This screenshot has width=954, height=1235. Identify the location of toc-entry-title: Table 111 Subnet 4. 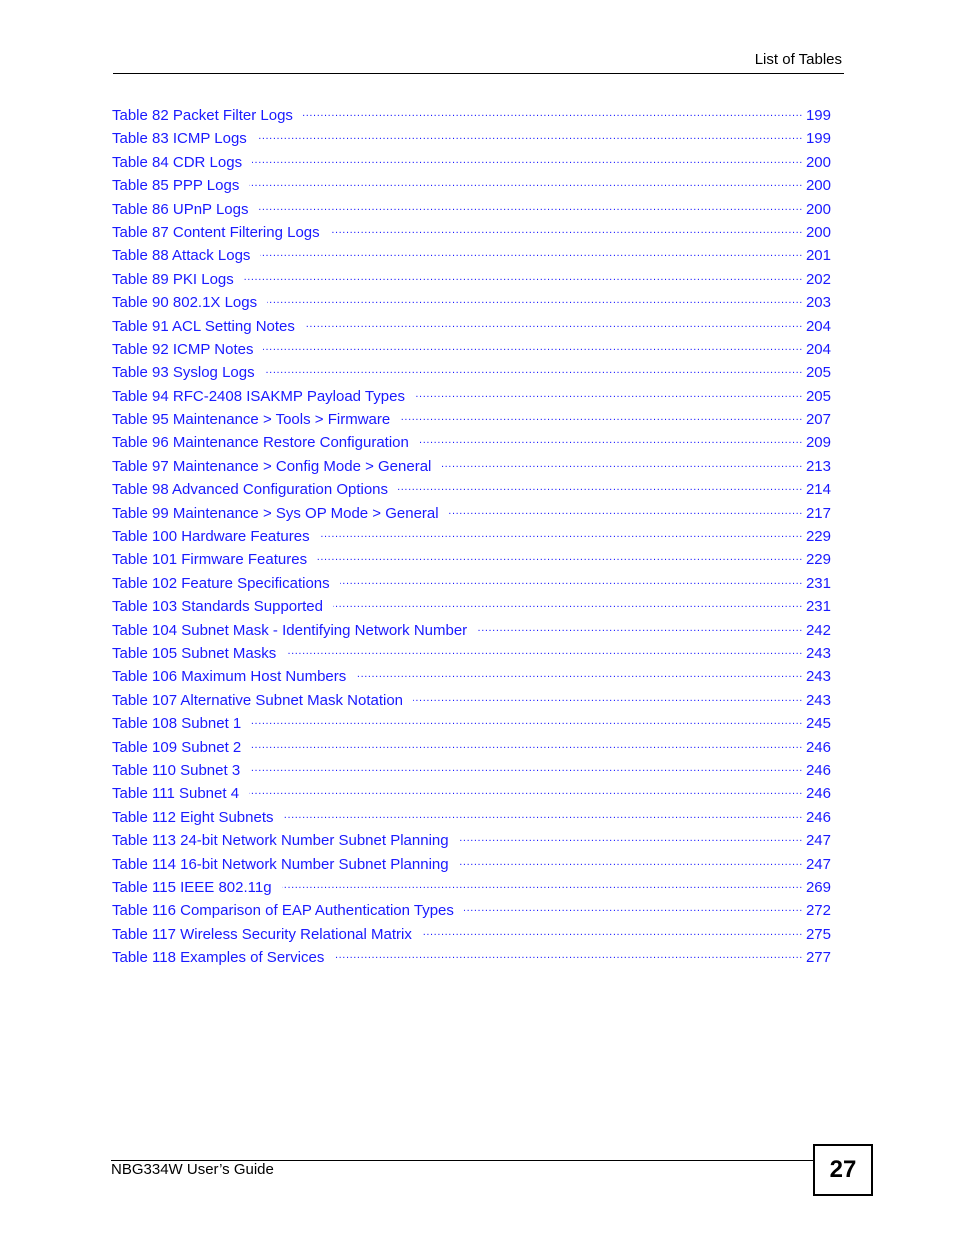
(180, 794).